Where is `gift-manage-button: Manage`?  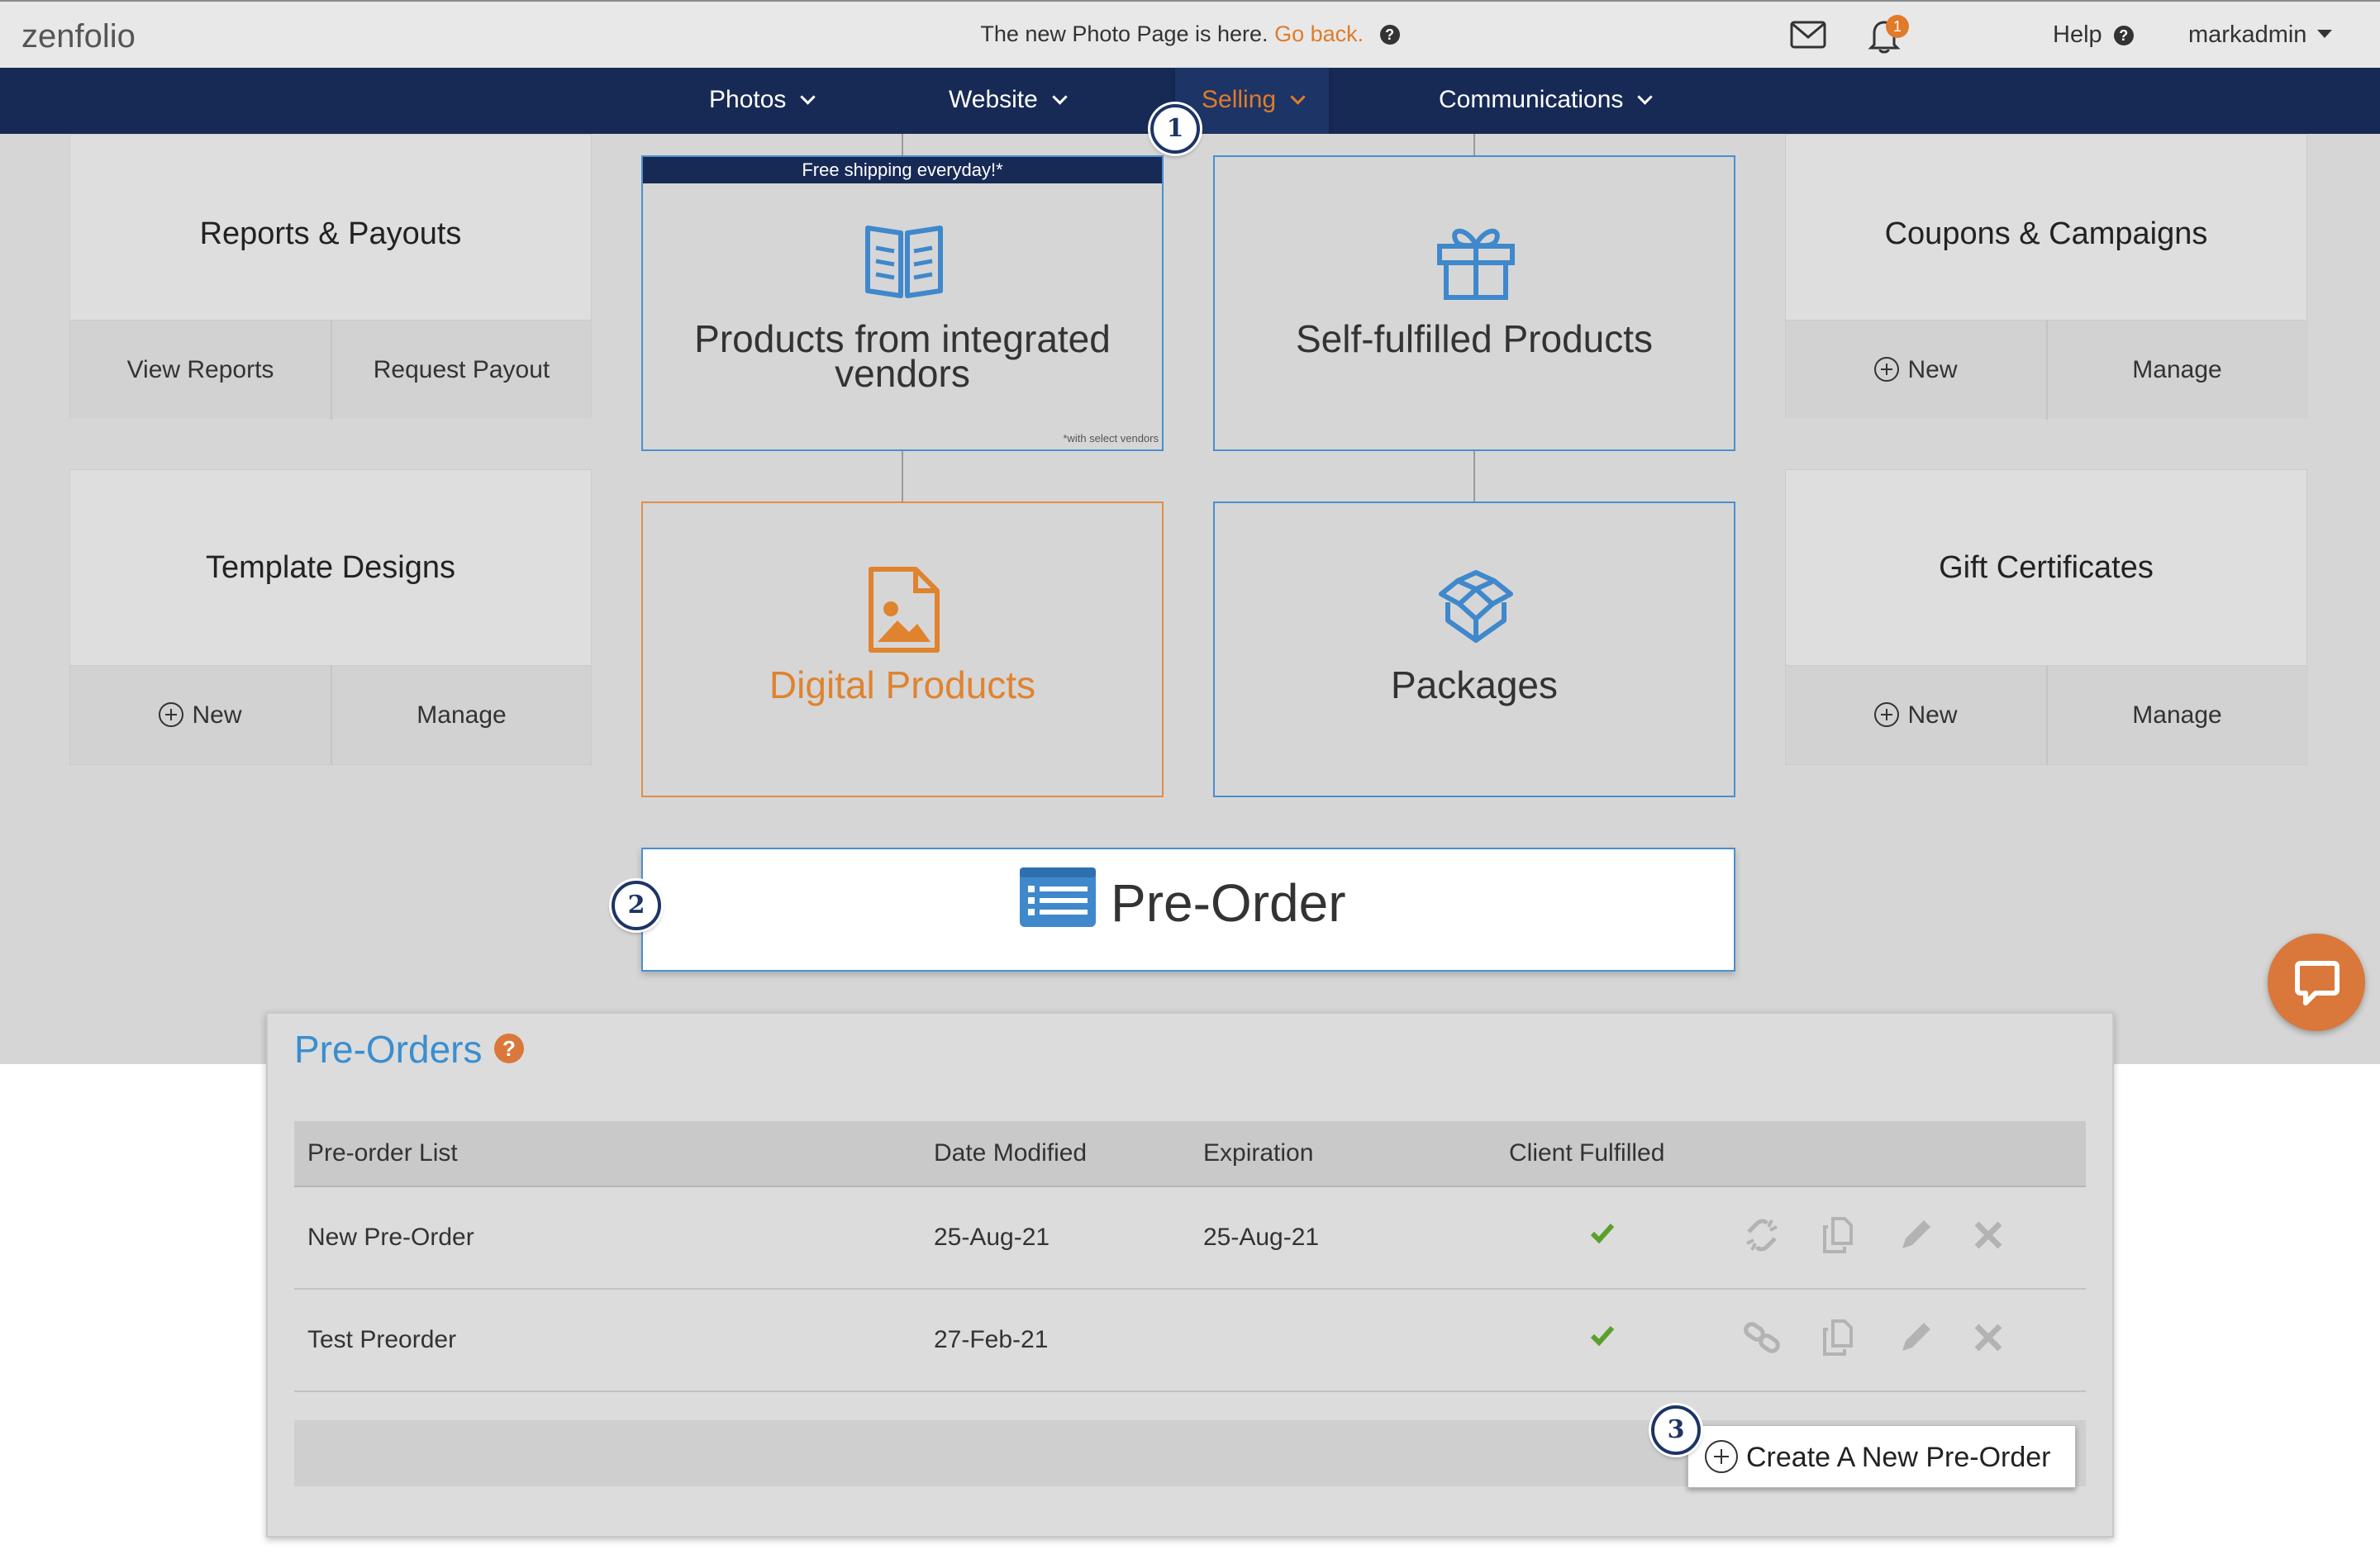
gift-manage-button: Manage is located at coordinates (2176, 715).